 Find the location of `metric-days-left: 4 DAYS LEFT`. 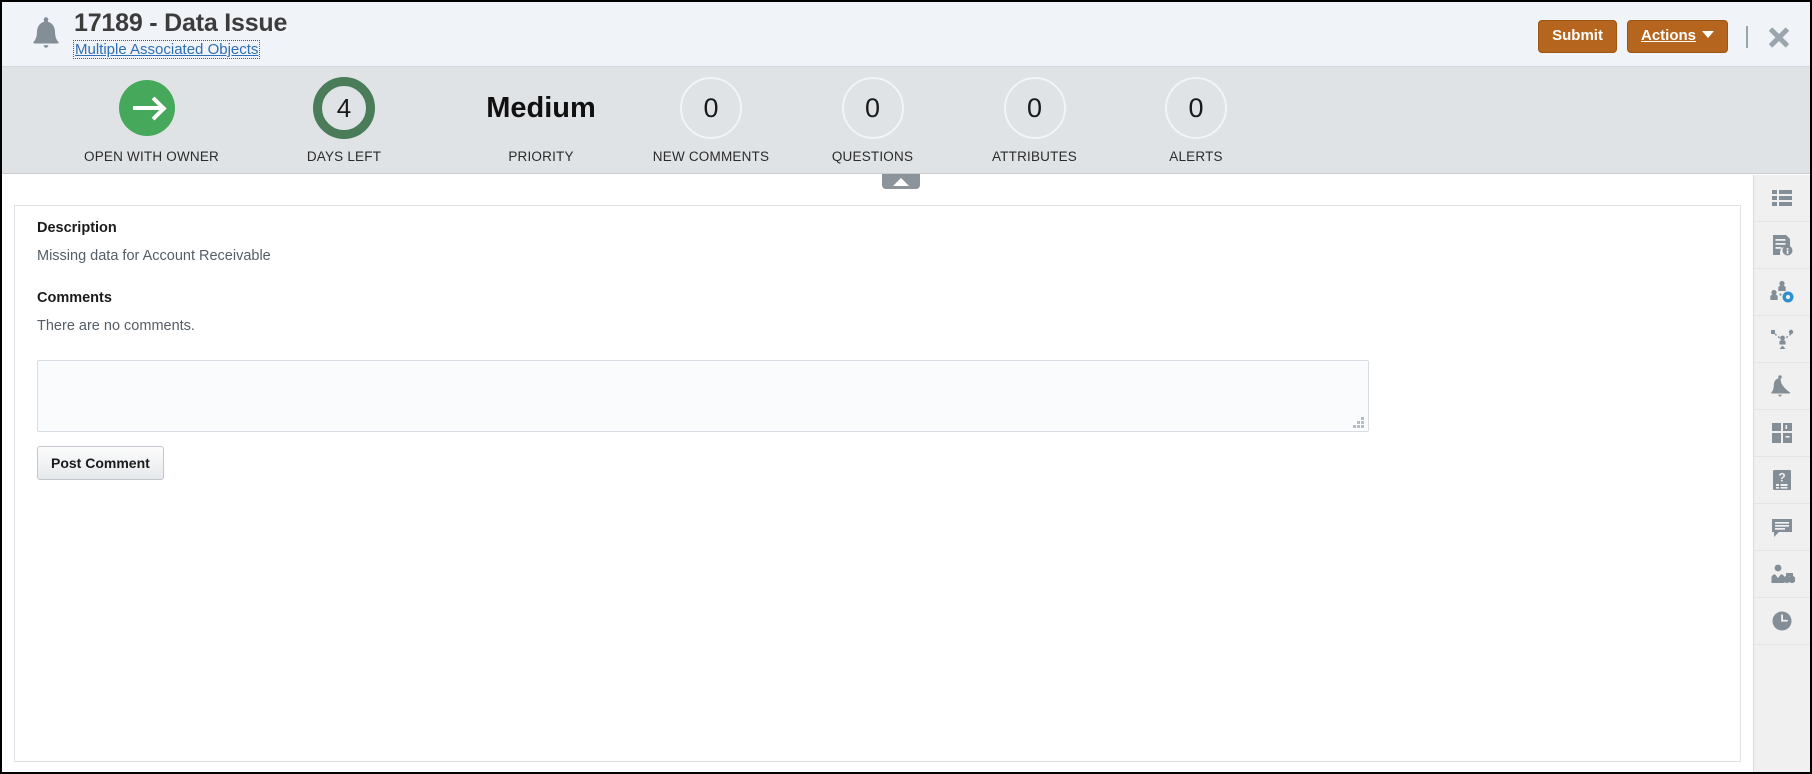

metric-days-left: 4 DAYS LEFT is located at coordinates (344, 120).